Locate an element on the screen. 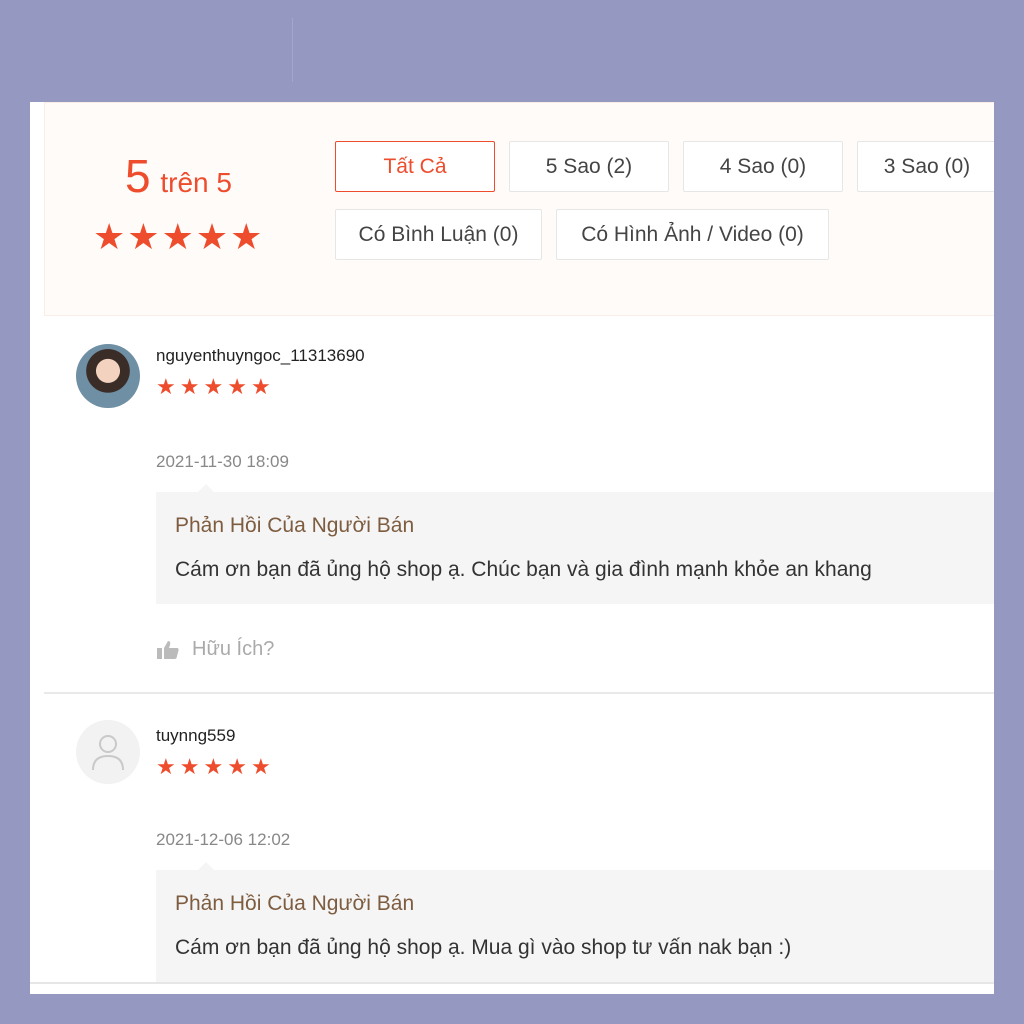 This screenshot has height=1024, width=1024. top-strip is located at coordinates (512, 60).